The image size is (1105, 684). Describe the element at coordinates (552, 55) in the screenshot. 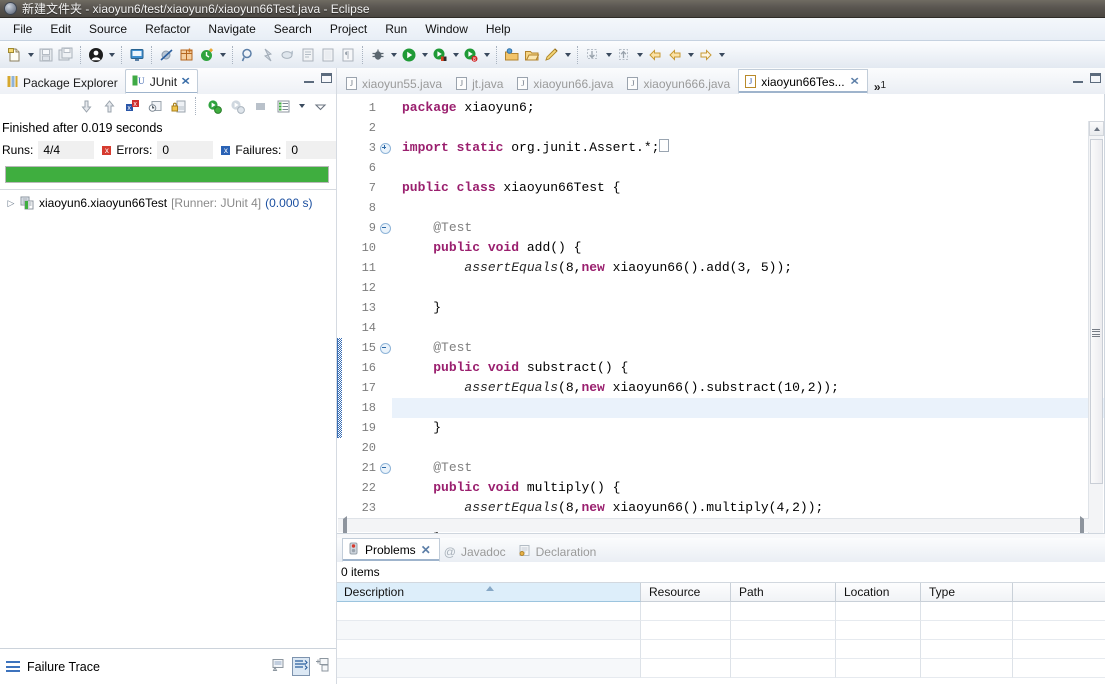

I see `pencil-icon` at that location.